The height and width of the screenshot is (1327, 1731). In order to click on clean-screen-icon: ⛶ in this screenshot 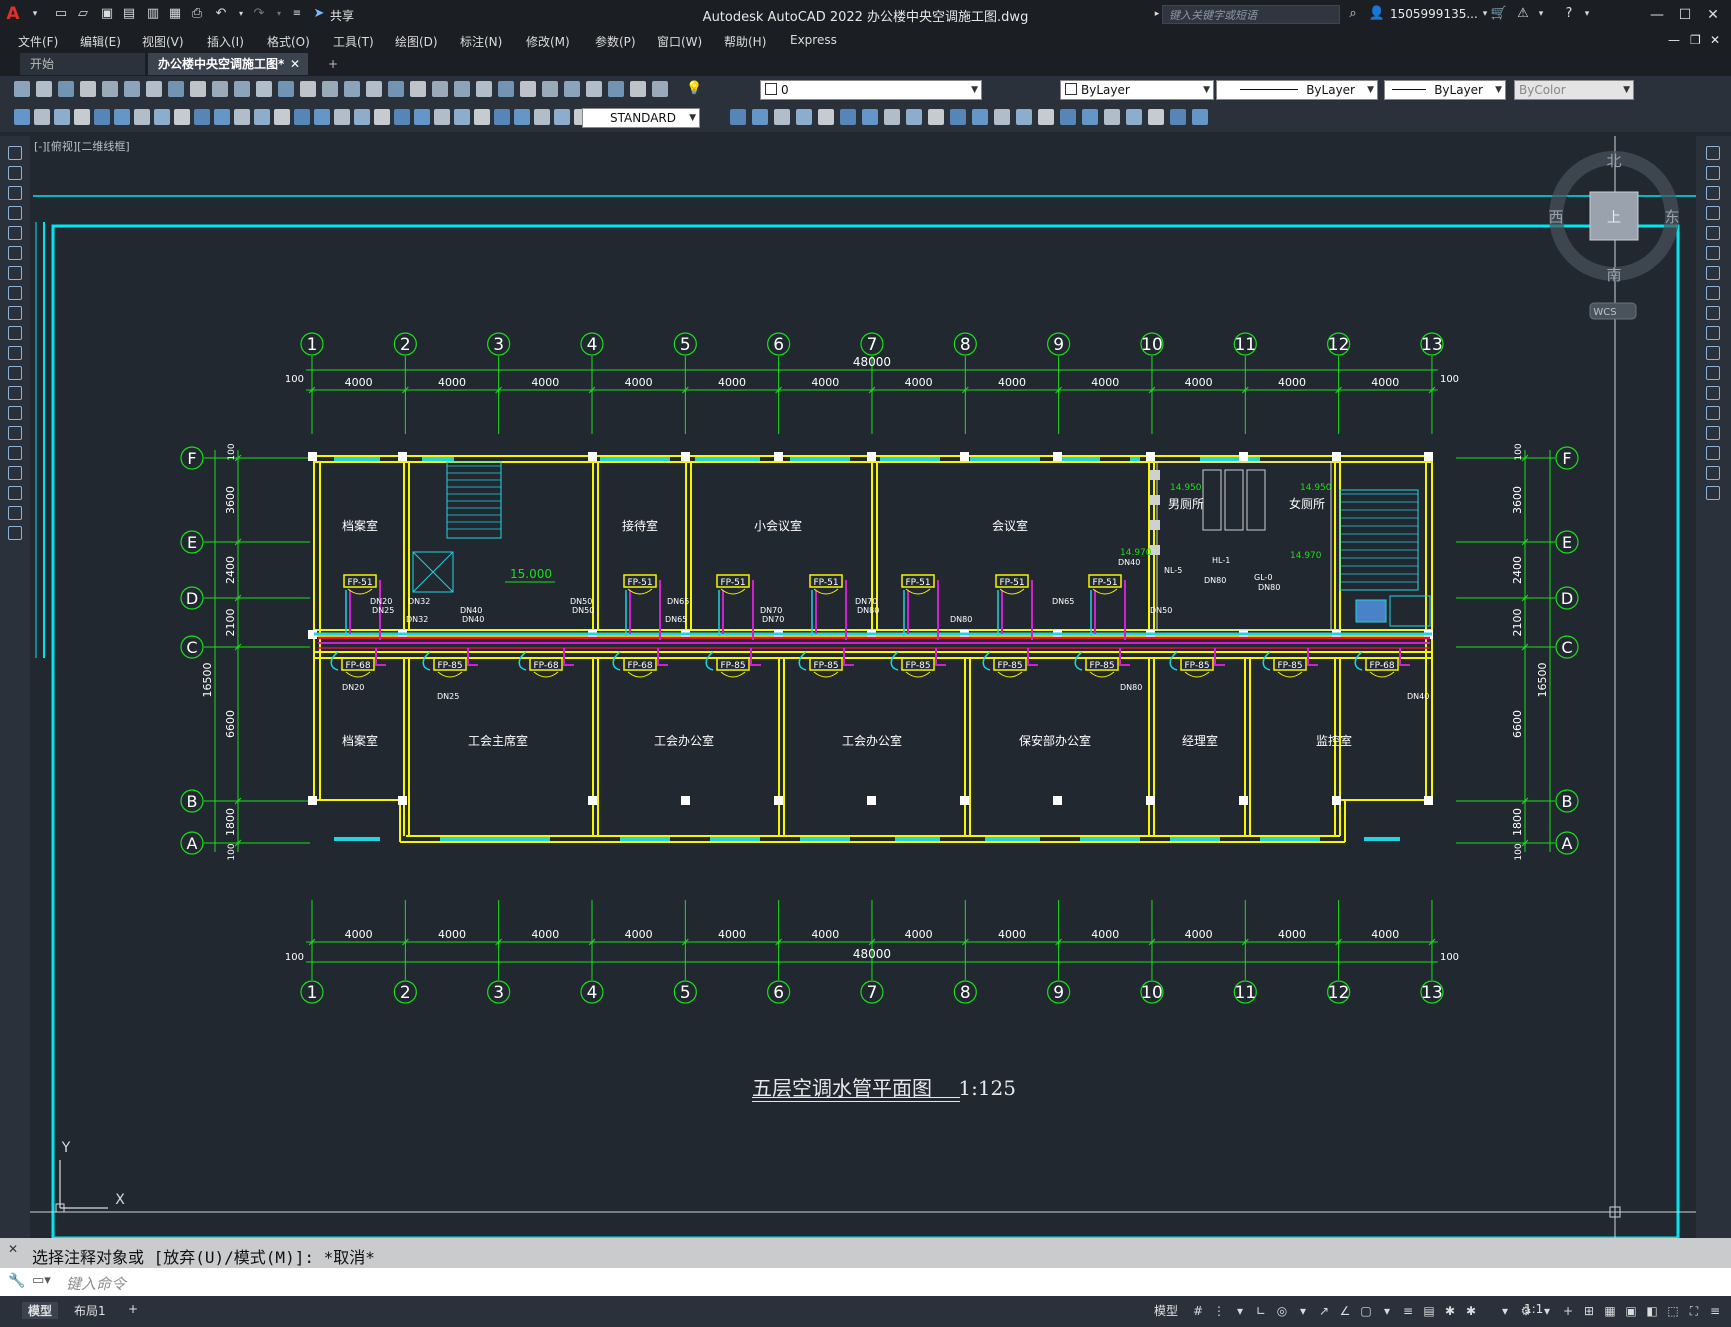, I will do `click(1694, 1311)`.